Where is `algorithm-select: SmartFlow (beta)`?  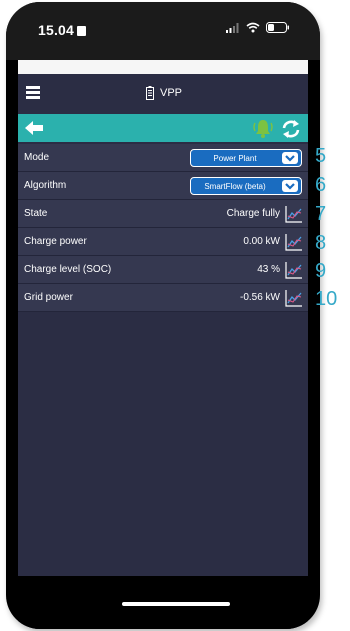 algorithm-select: SmartFlow (beta) is located at coordinates (246, 186).